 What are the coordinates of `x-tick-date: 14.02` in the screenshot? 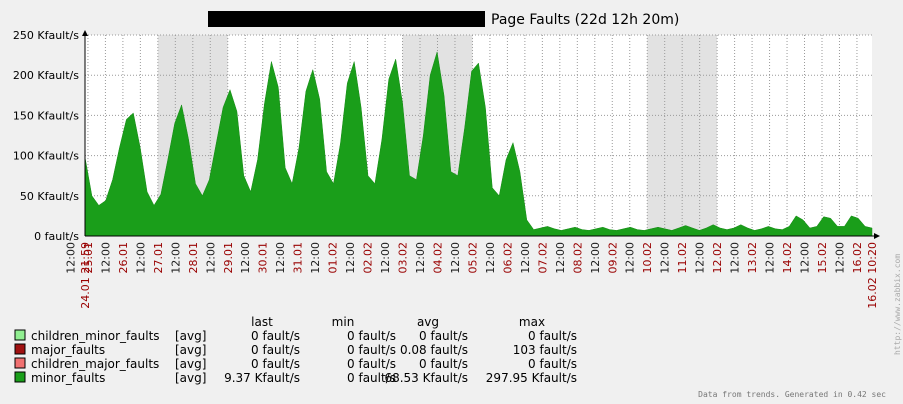 It's located at (787, 258).